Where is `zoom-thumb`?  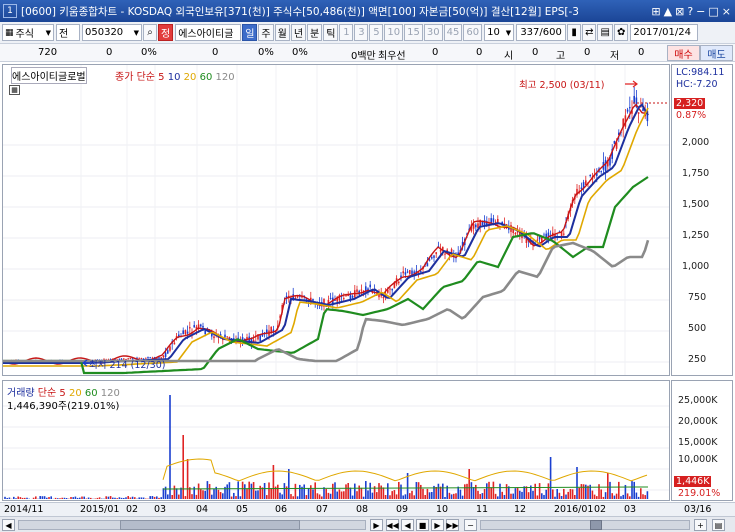
zoom-thumb is located at coordinates (596, 525).